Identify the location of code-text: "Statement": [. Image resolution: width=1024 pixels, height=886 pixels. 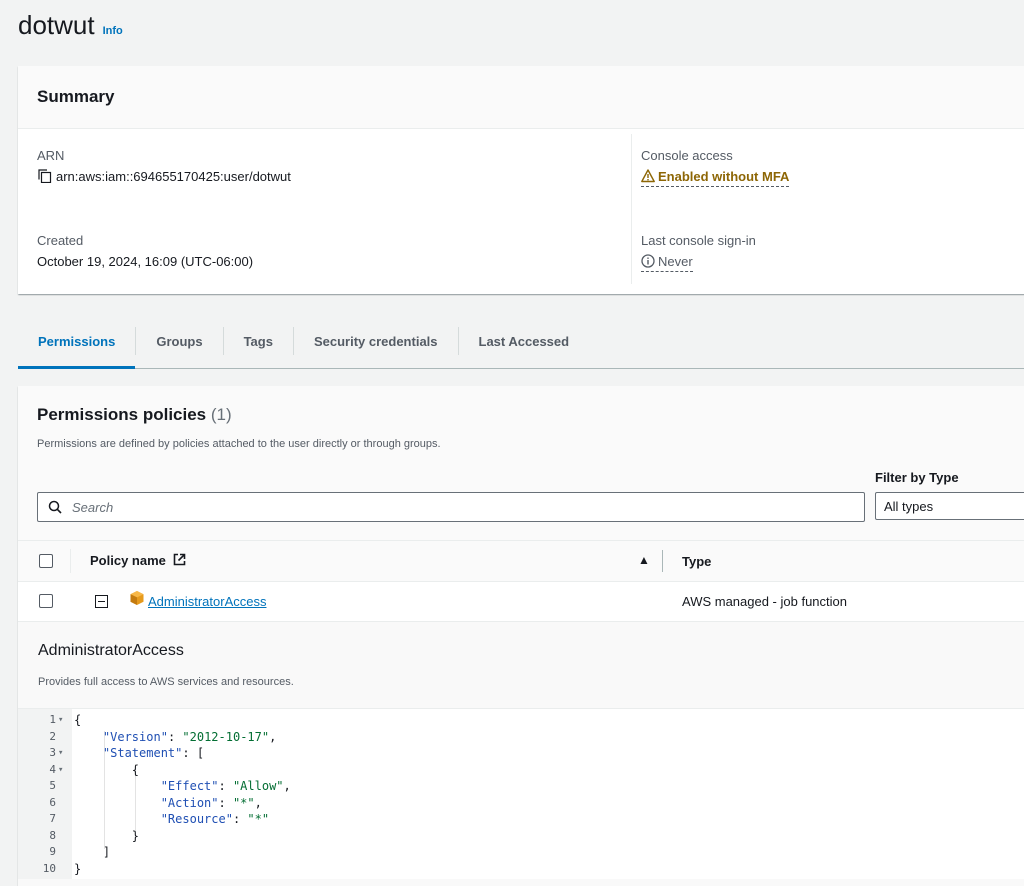
(153, 753).